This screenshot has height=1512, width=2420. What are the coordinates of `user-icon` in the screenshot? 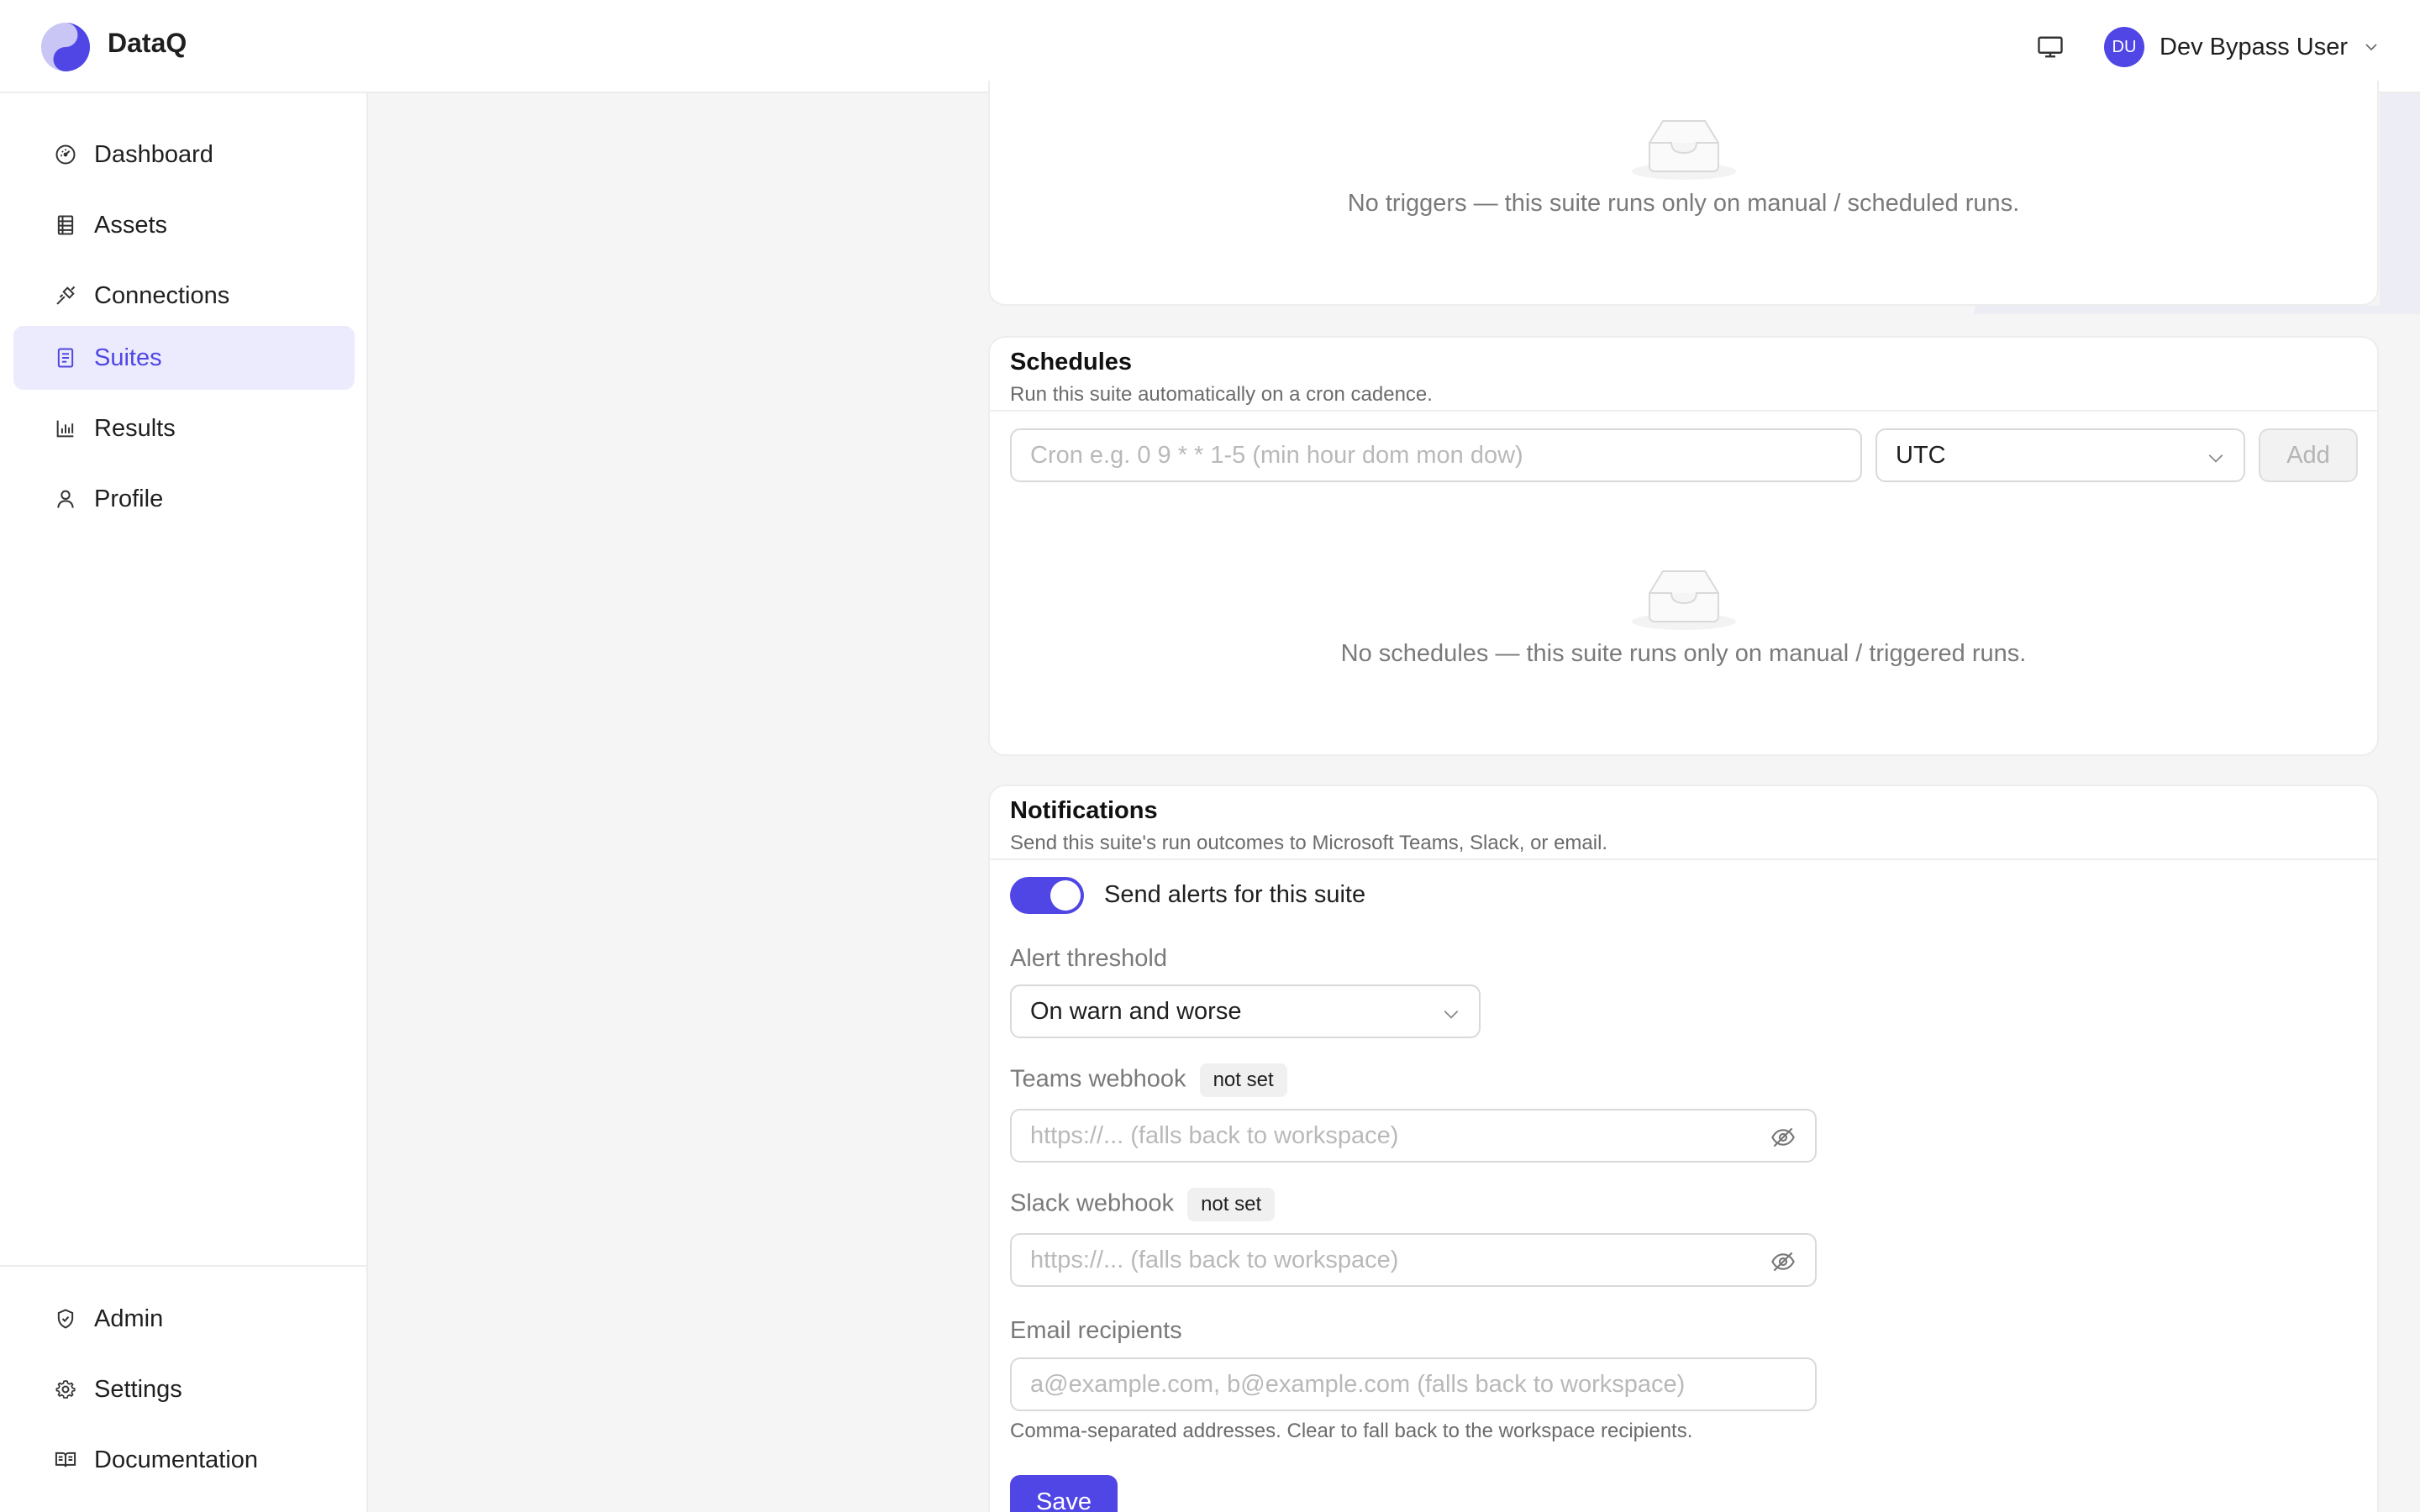 It's located at (65, 499).